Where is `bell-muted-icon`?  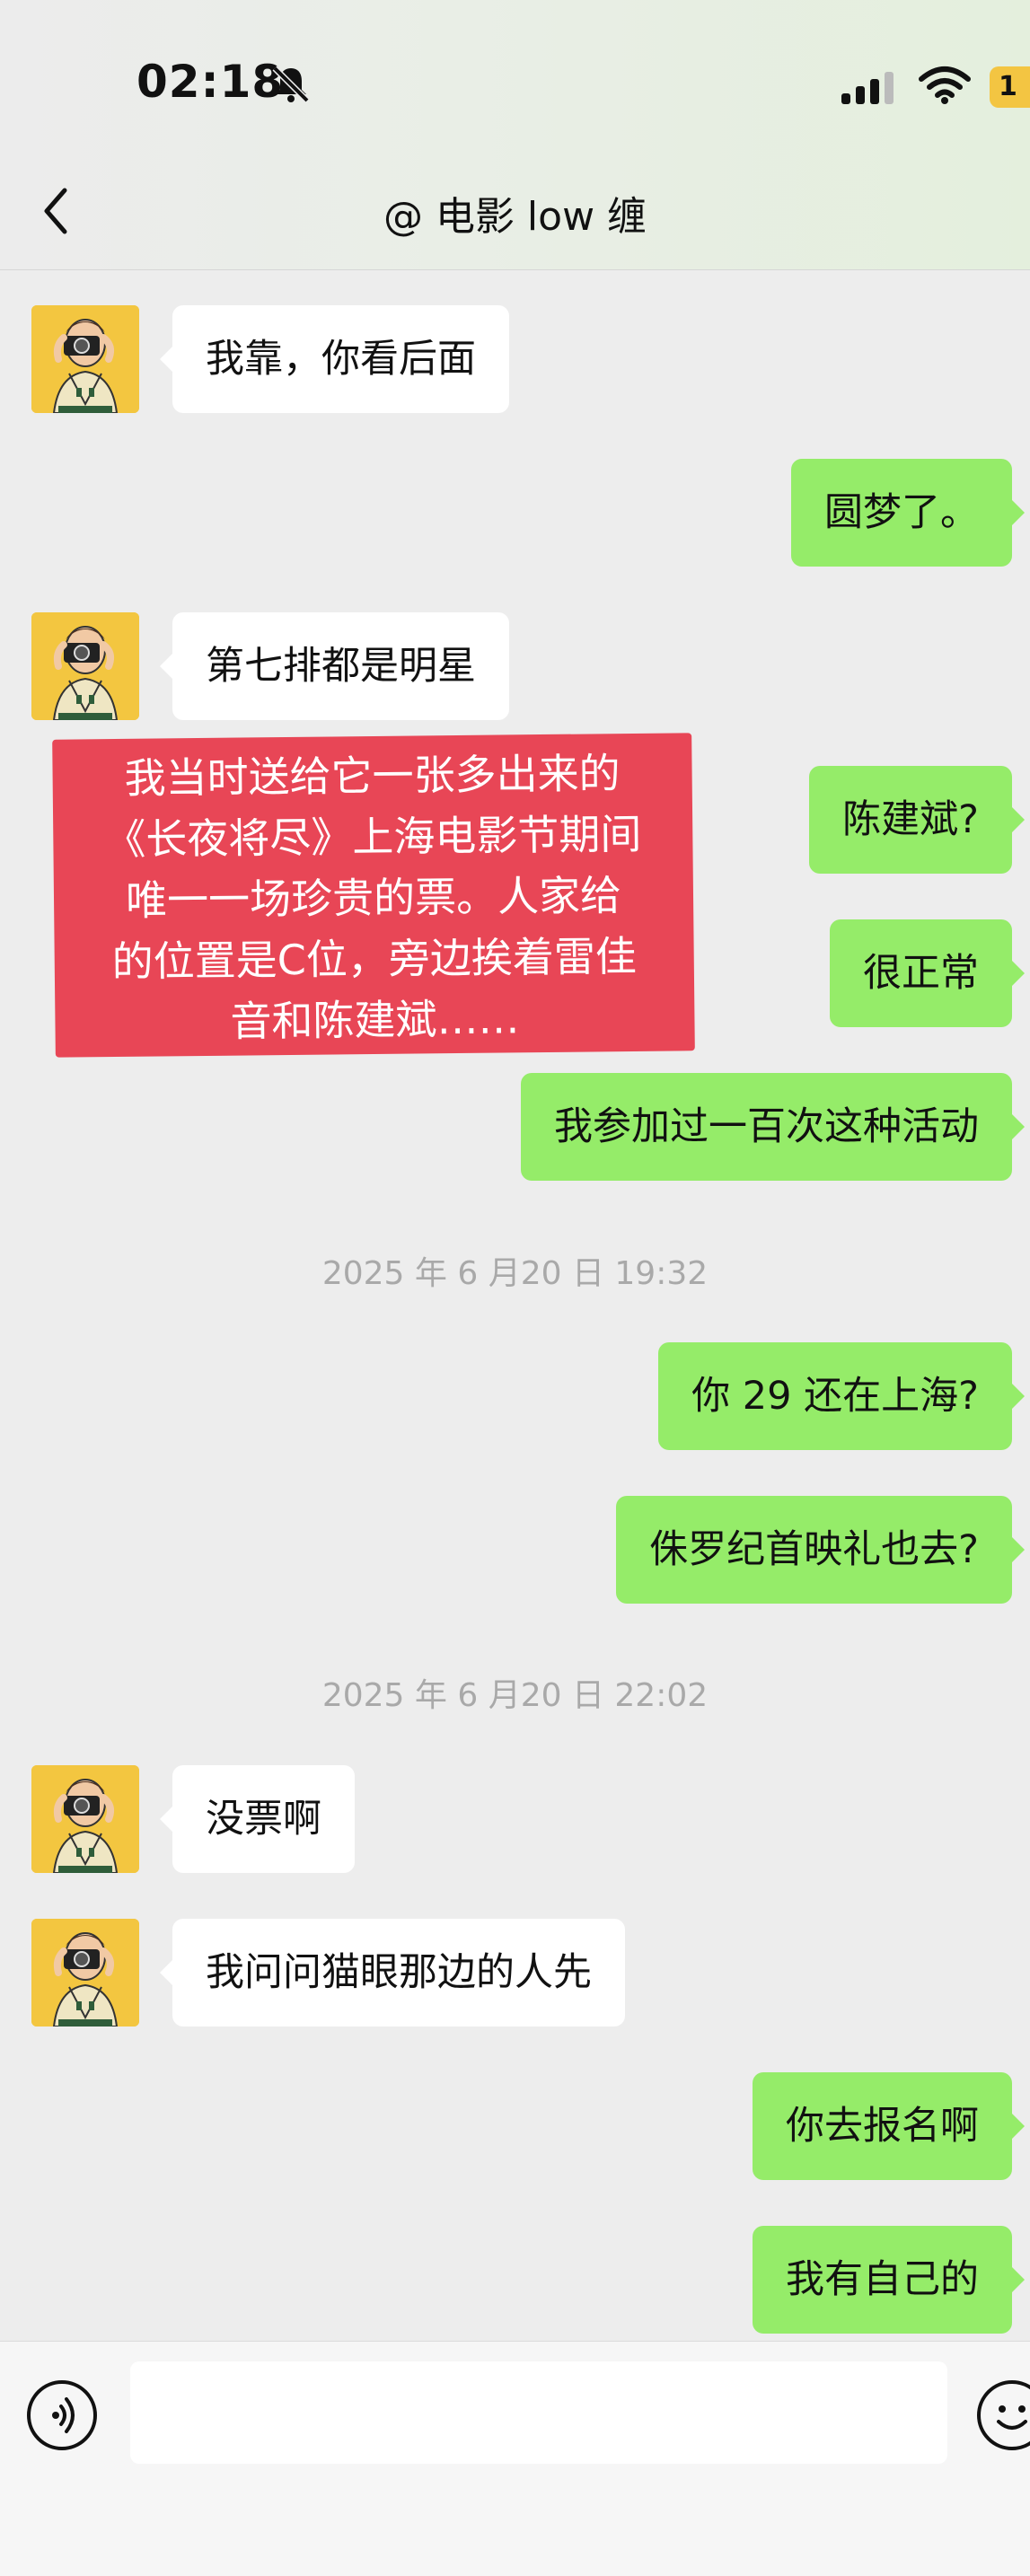
bell-muted-icon is located at coordinates (291, 85).